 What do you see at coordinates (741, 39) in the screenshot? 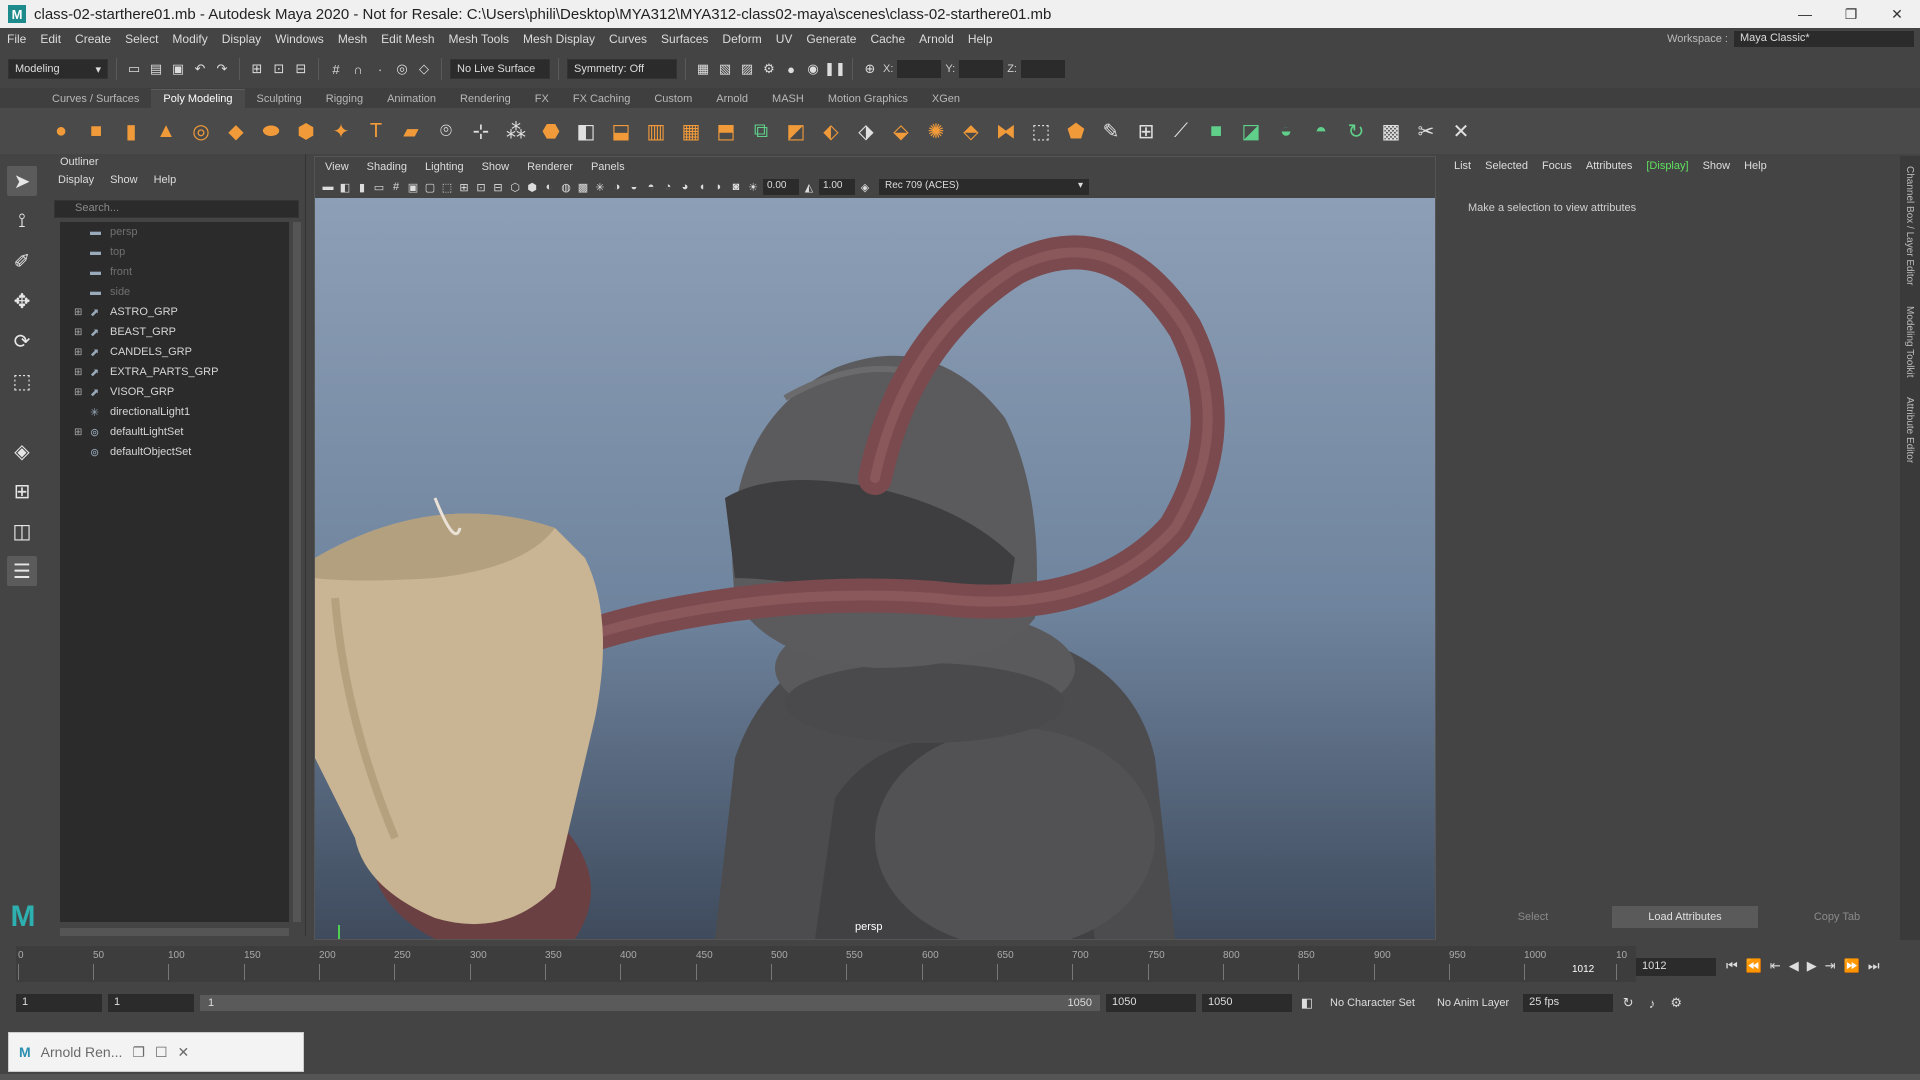
I see `menu-deform: Deform` at bounding box center [741, 39].